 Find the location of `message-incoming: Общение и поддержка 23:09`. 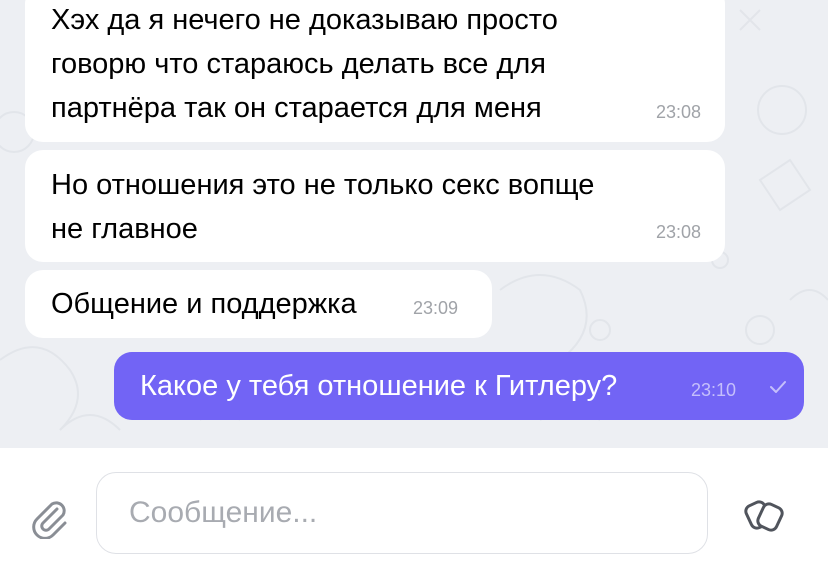

message-incoming: Общение и поддержка 23:09 is located at coordinates (258, 304).